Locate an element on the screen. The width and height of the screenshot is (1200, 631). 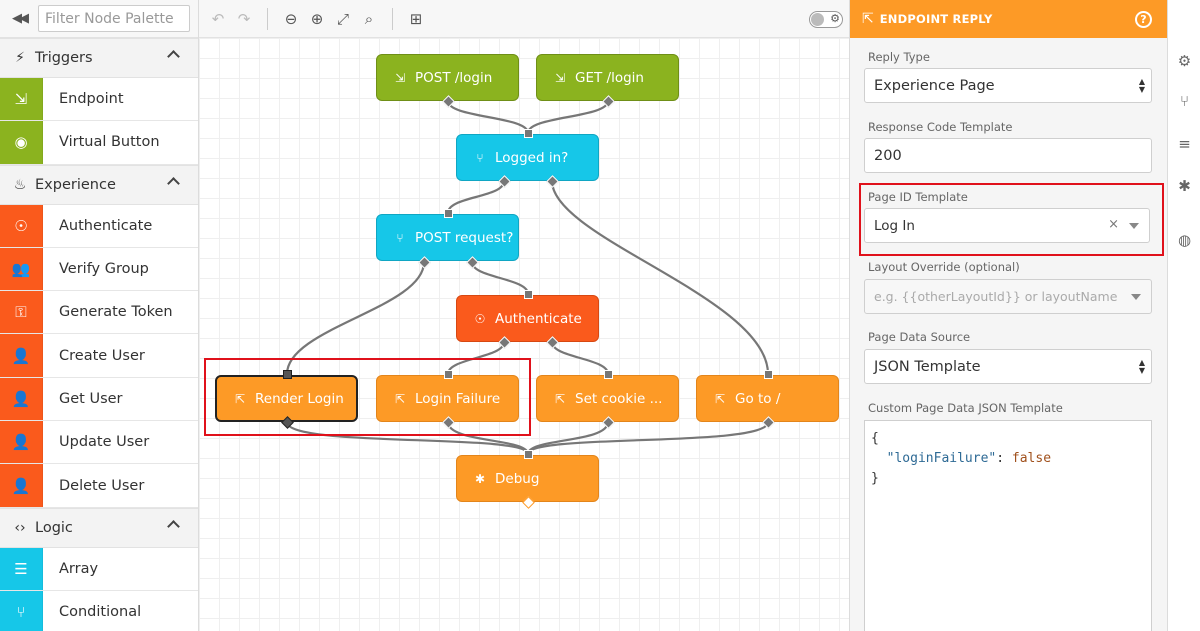
settings-toggle: ⚙ is located at coordinates (826, 19).